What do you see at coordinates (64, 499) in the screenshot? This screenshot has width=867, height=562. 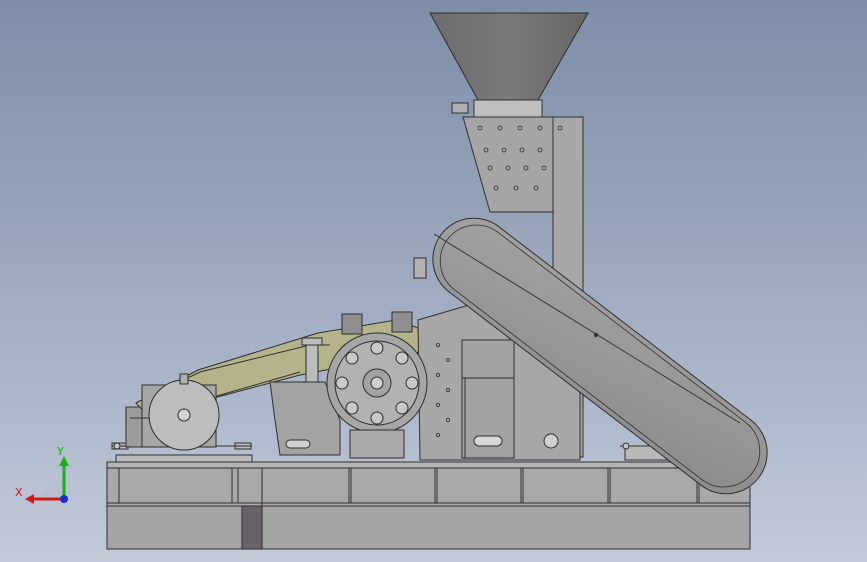 I see `axis-dot-z` at bounding box center [64, 499].